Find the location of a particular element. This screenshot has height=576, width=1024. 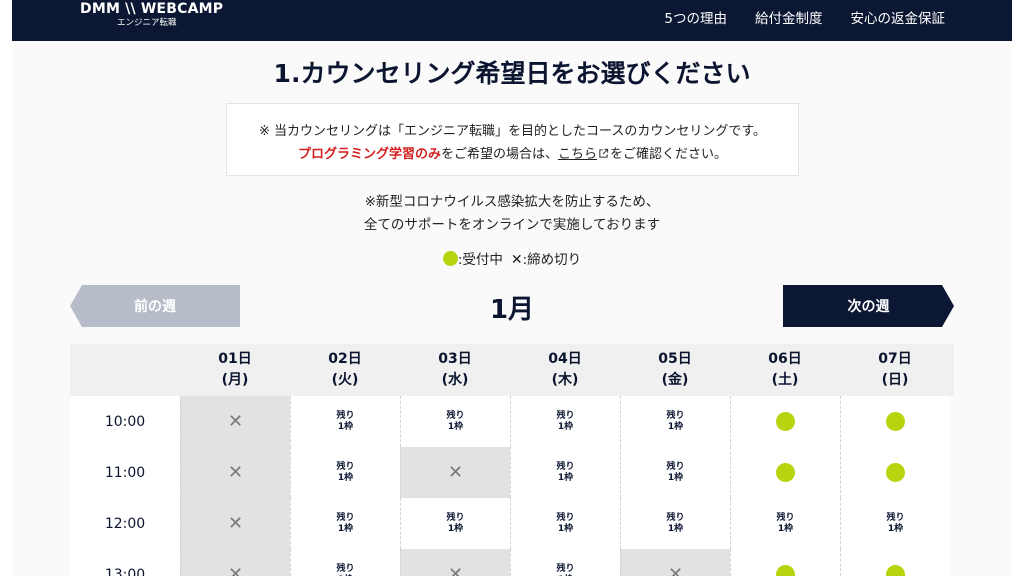

next-week-label: 次の週 is located at coordinates (868, 307).